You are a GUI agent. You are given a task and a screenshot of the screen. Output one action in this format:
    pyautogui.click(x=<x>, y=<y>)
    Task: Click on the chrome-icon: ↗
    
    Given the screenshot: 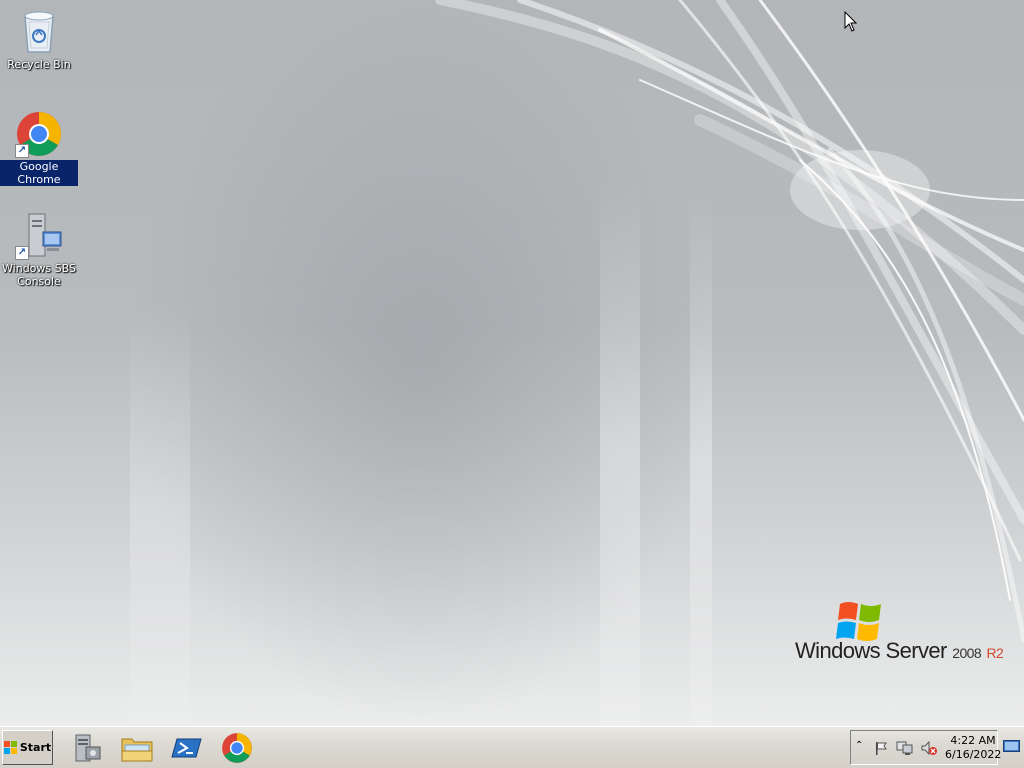 What is the action you would take?
    pyautogui.click(x=39, y=134)
    